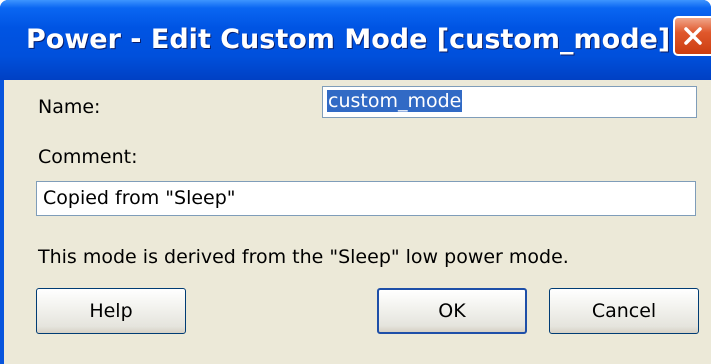  I want to click on comment-field-value: Copied from "Sleep", so click(139, 198).